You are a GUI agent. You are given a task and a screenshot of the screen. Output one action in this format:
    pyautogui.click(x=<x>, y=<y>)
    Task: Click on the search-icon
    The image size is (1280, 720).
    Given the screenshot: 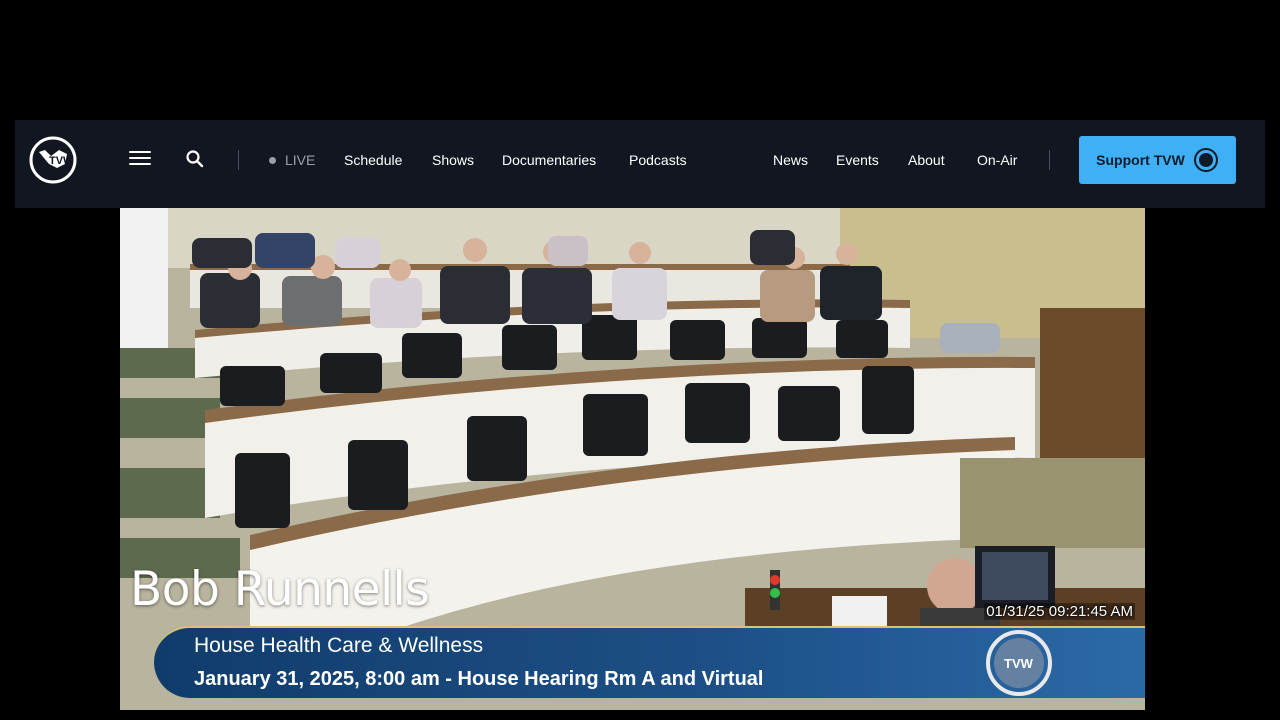 What is the action you would take?
    pyautogui.click(x=195, y=159)
    